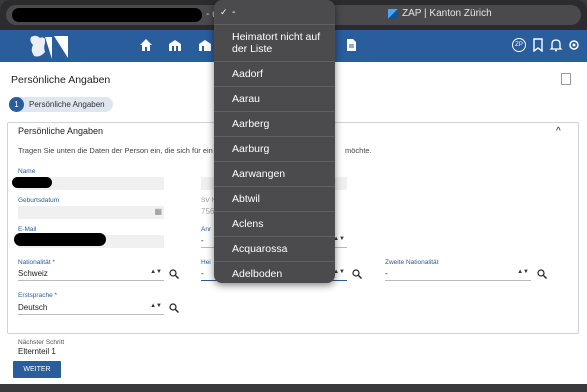 This screenshot has width=587, height=392. I want to click on dropdown-option: ✓ -, so click(274, 12).